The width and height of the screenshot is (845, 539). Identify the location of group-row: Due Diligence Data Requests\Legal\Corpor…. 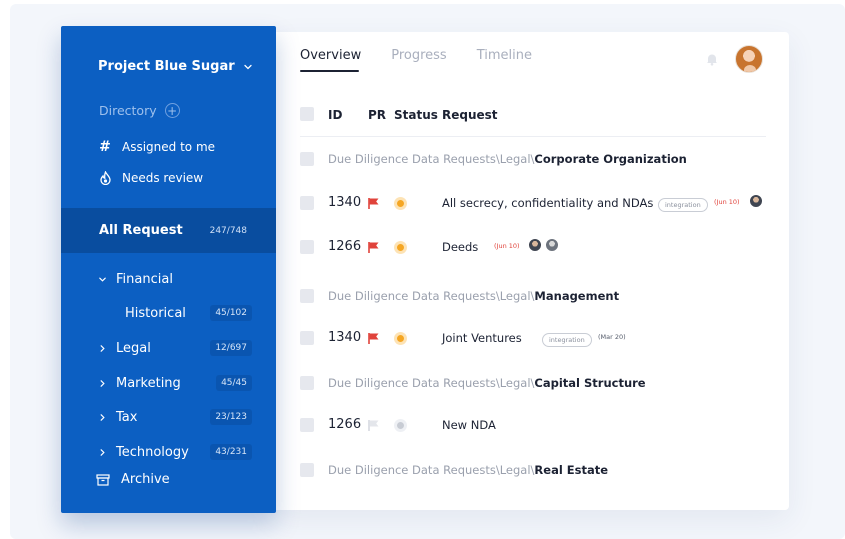
(533, 159).